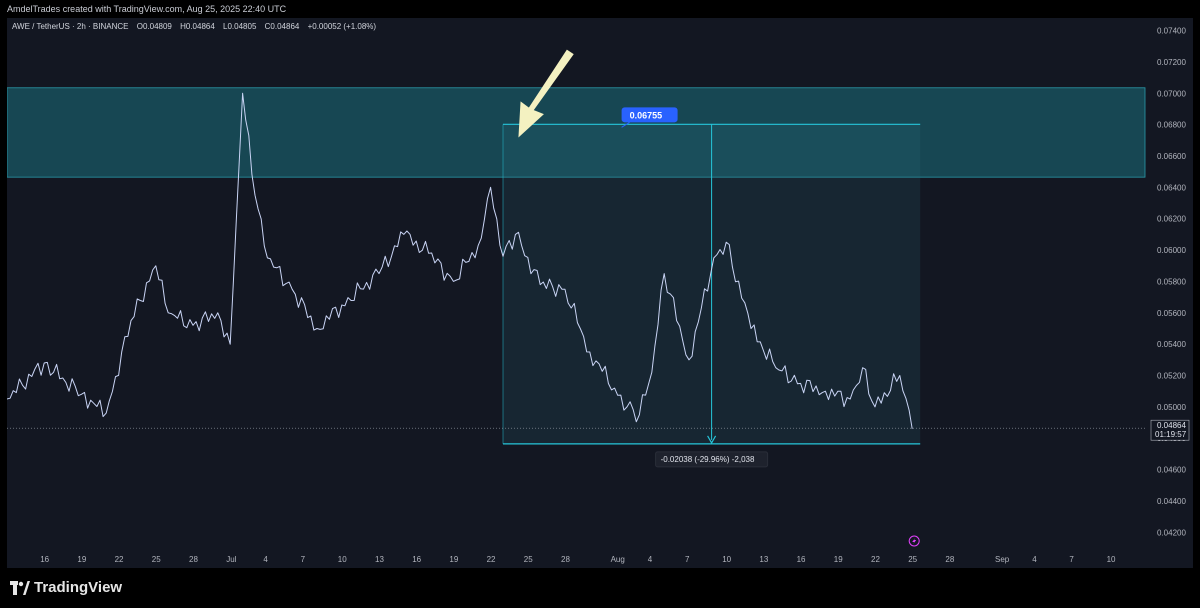 The height and width of the screenshot is (608, 1200). Describe the element at coordinates (1002, 559) in the screenshot. I see `x-axis-tick-label: Sep` at that location.